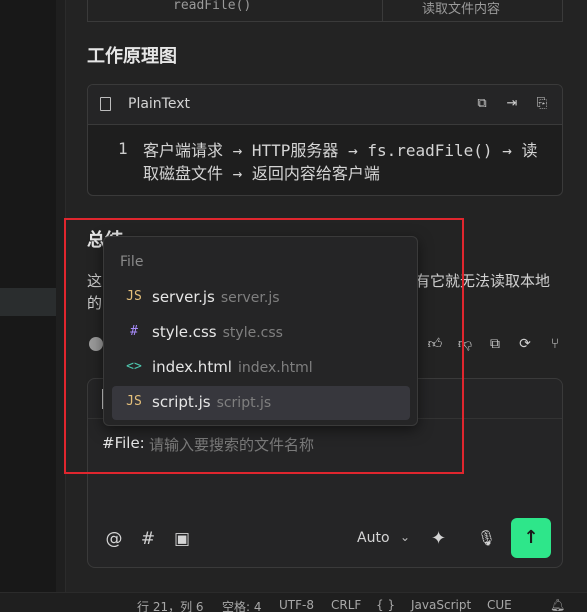 Image resolution: width=587 pixels, height=612 pixels. I want to click on chevron-down-icon: ⌄, so click(405, 537).